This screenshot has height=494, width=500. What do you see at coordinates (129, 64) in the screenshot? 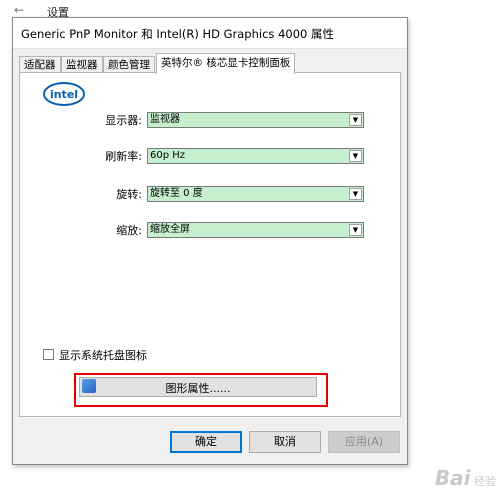
I see `tab-color-management: 颜色管理` at bounding box center [129, 64].